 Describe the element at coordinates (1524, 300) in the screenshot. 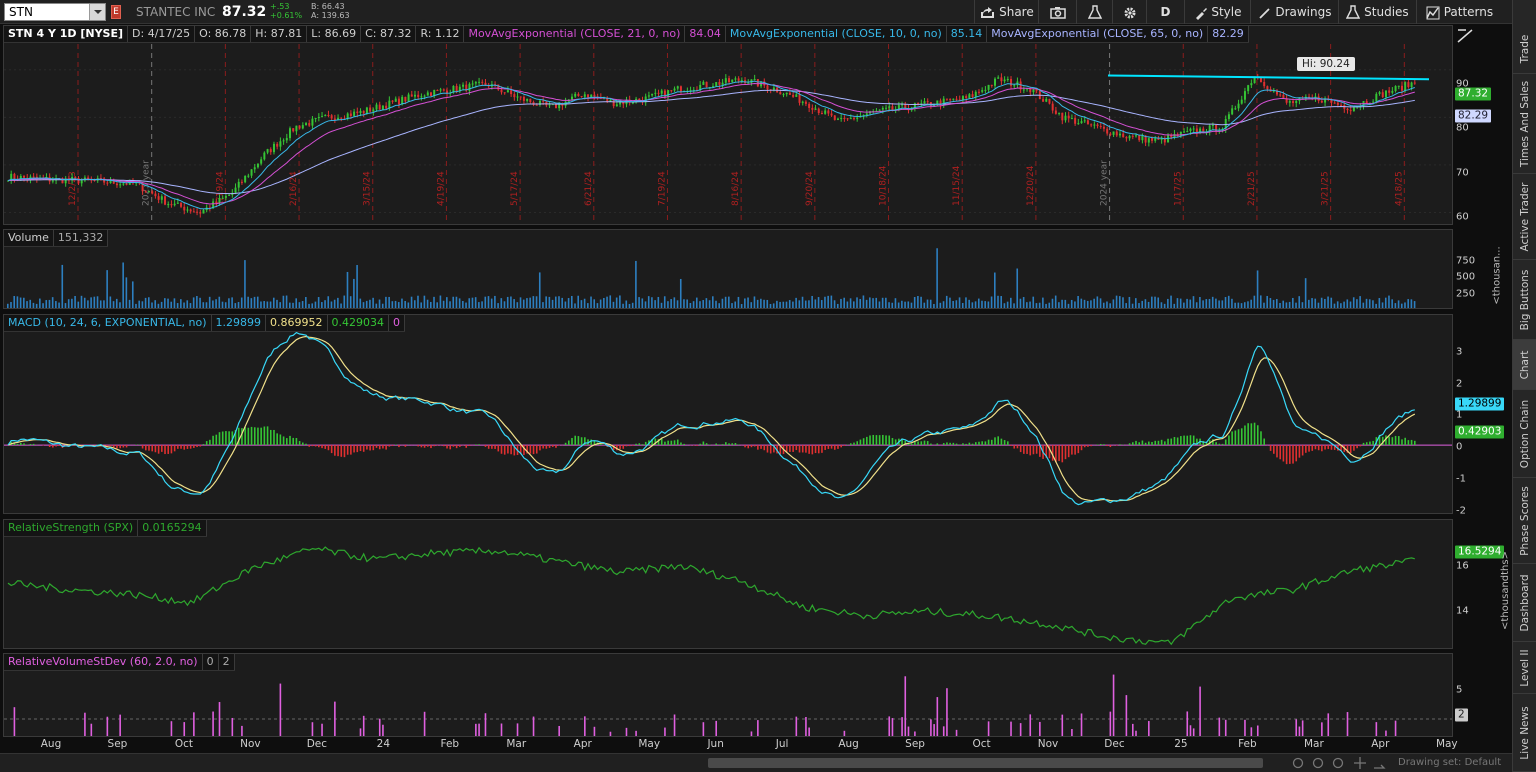

I see `tab-big-buttons: Big Buttons` at that location.